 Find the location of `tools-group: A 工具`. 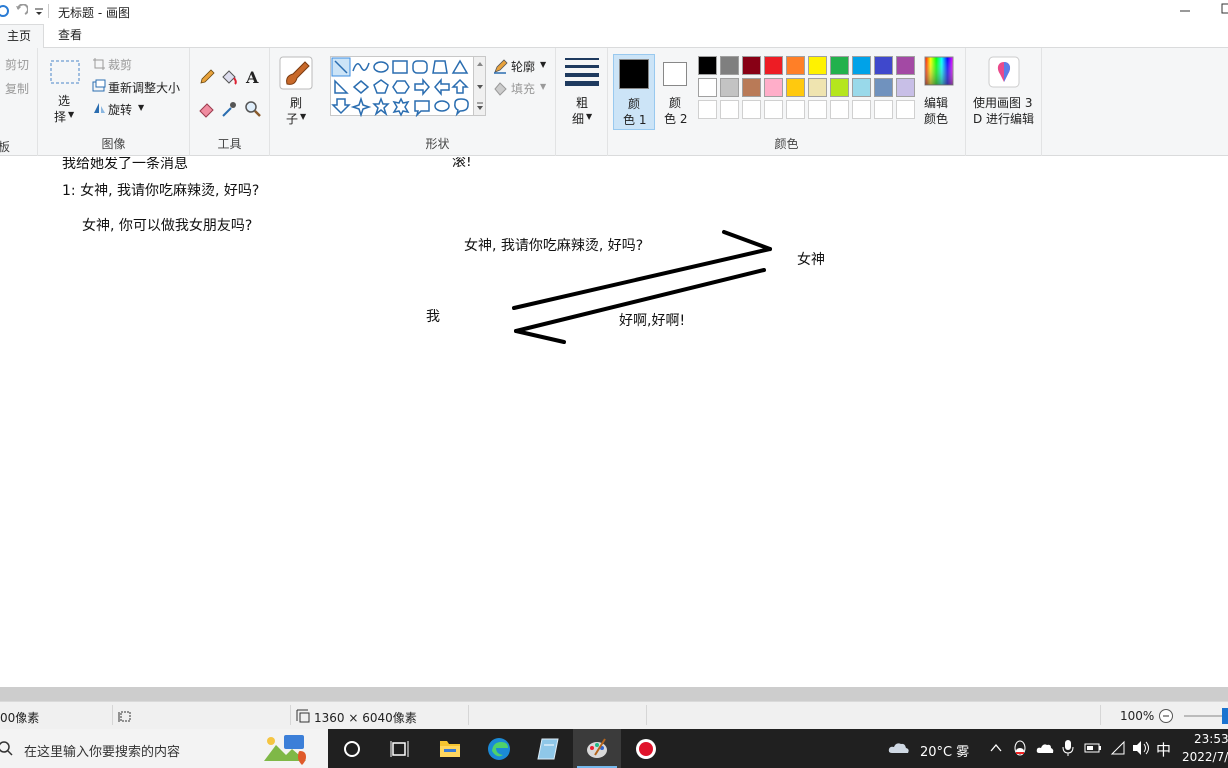

tools-group: A 工具 is located at coordinates (230, 102).